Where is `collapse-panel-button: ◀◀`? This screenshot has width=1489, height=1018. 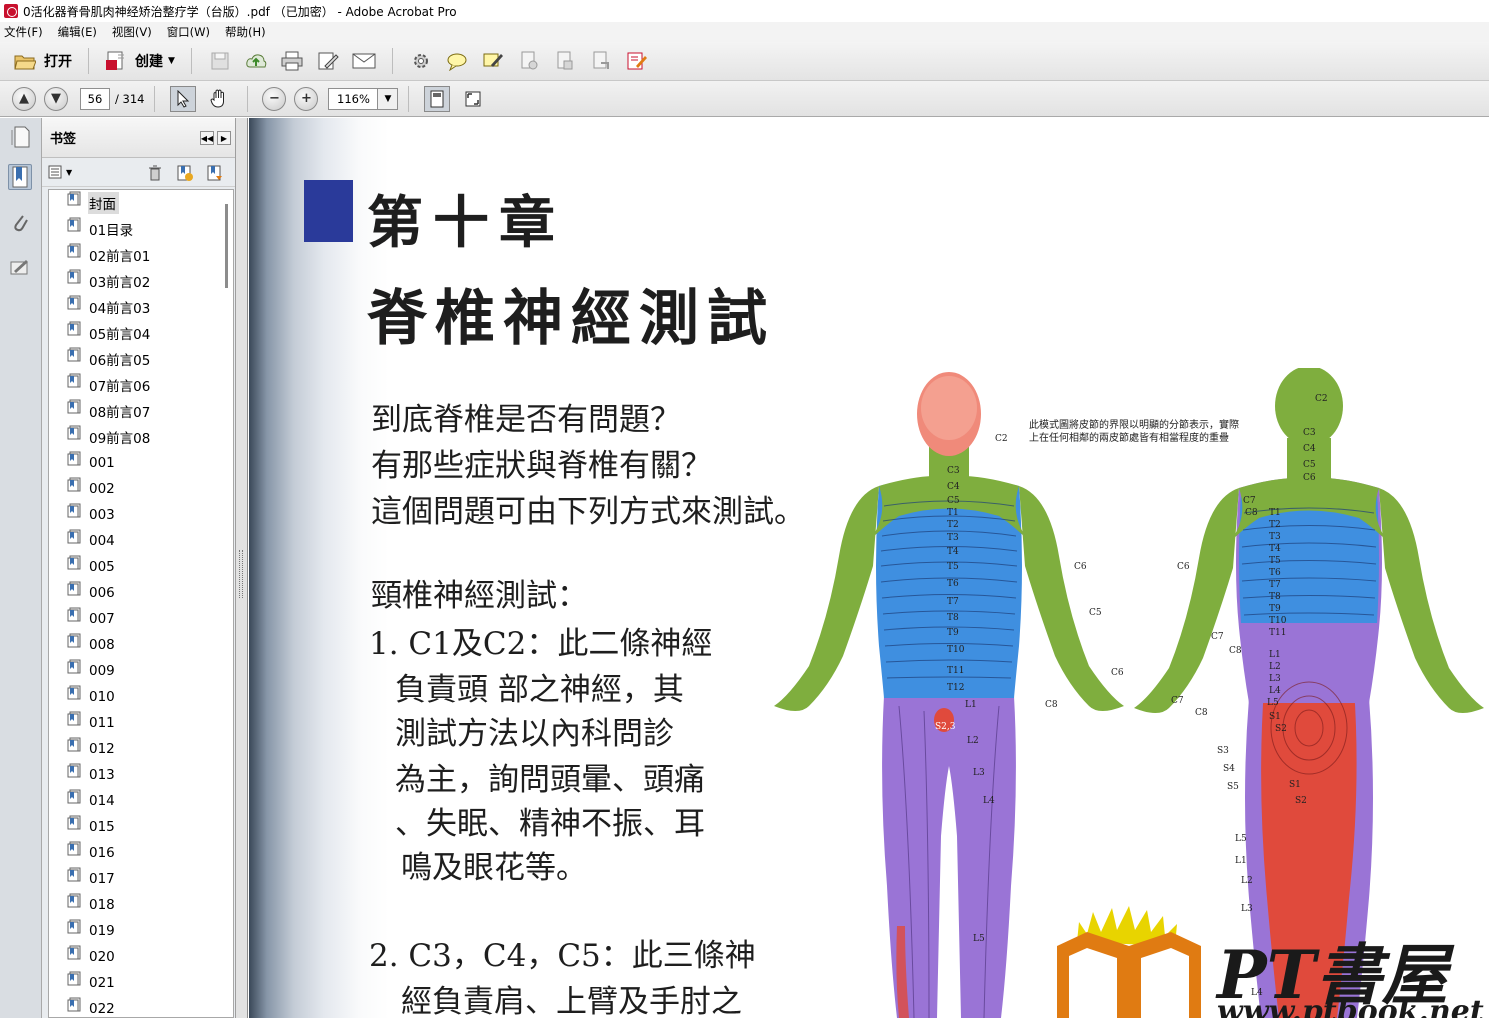 collapse-panel-button: ◀◀ is located at coordinates (207, 138).